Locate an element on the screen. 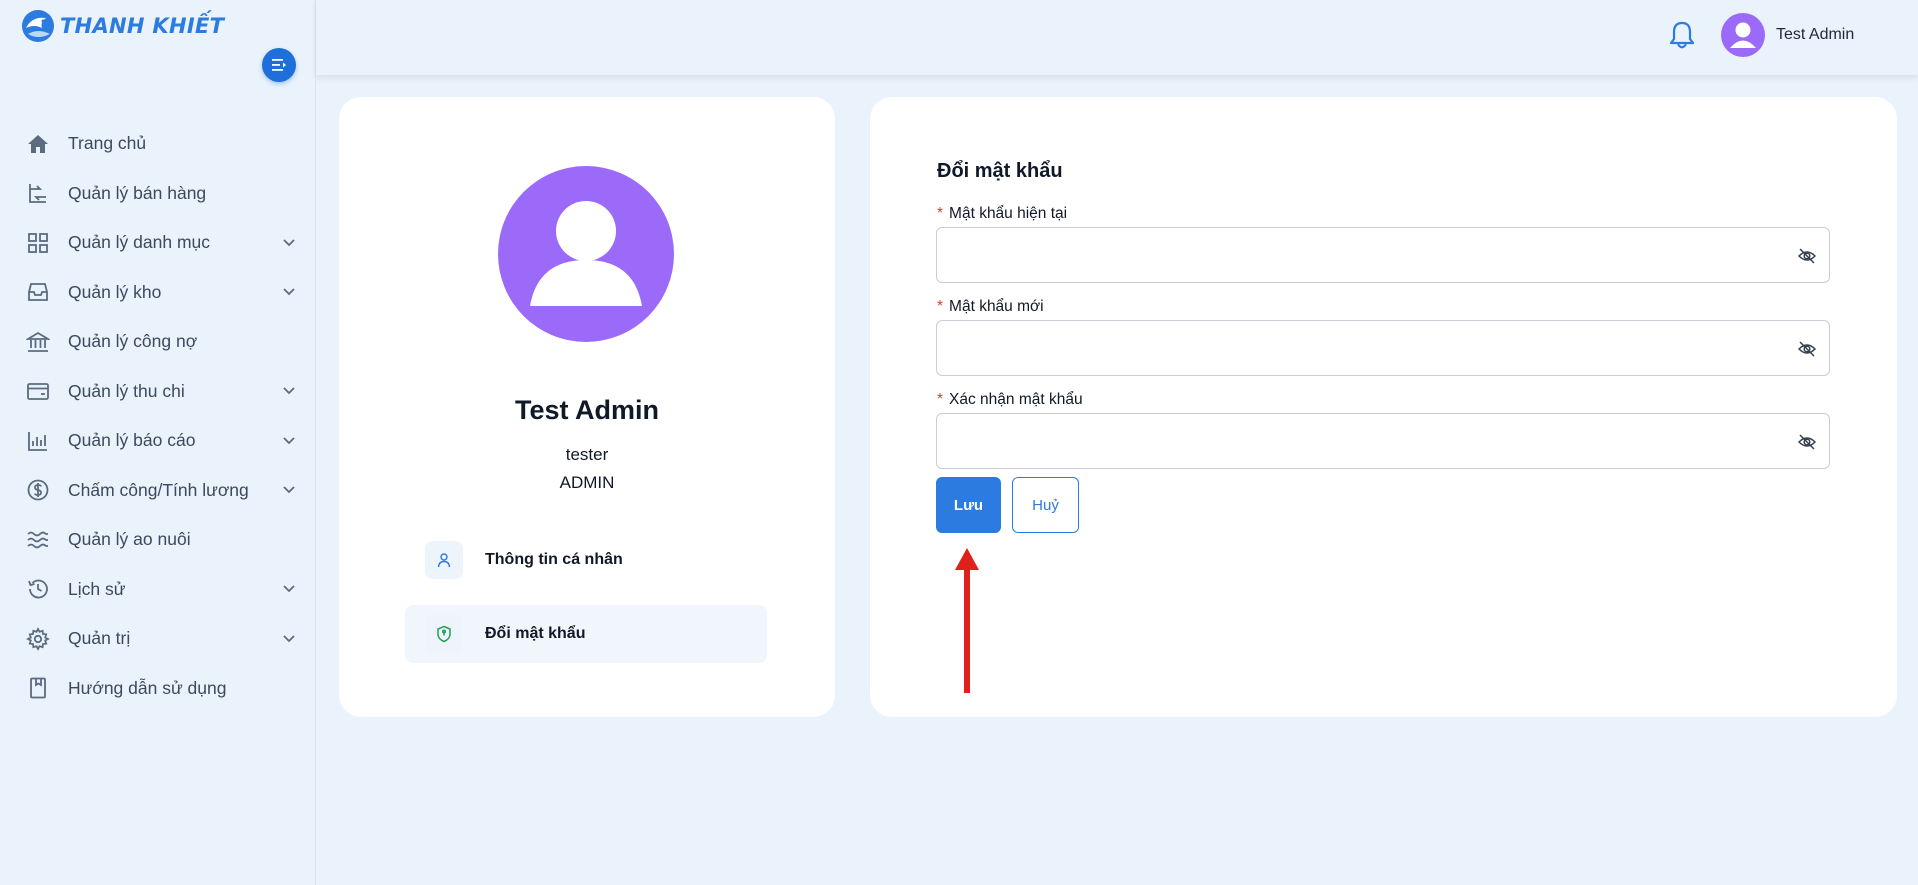 This screenshot has height=885, width=1918. sidebar-item-ponds: Quản lý ao nuôi is located at coordinates (158, 540).